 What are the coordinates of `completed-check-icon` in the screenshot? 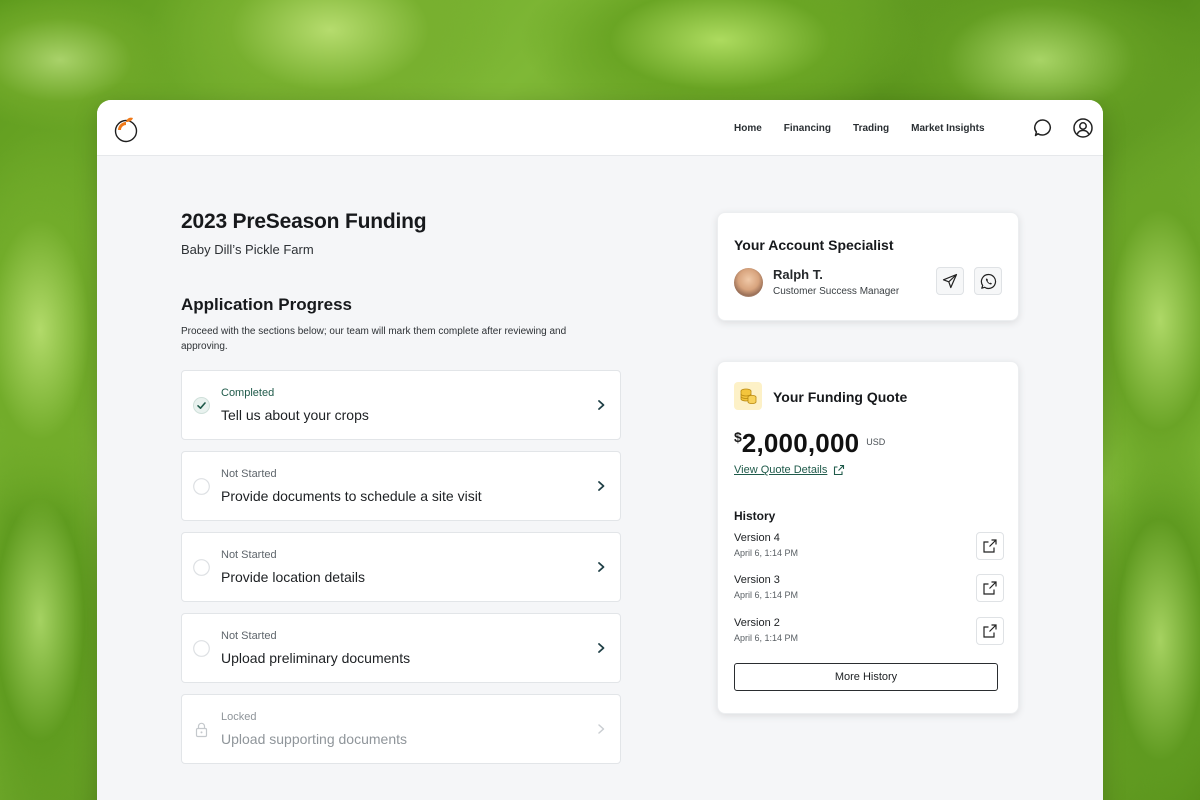 It's located at (201, 405).